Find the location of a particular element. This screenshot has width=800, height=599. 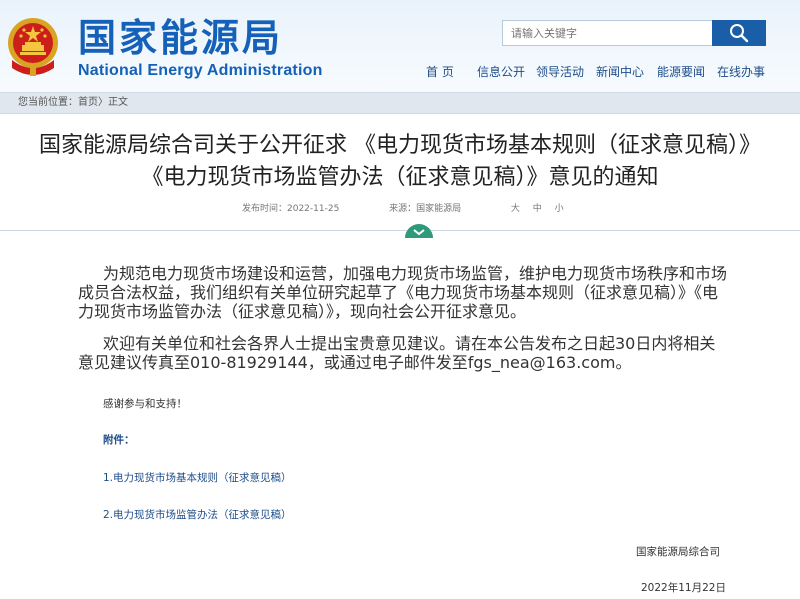

nav-item-online-services: 在线办事 is located at coordinates (741, 71).